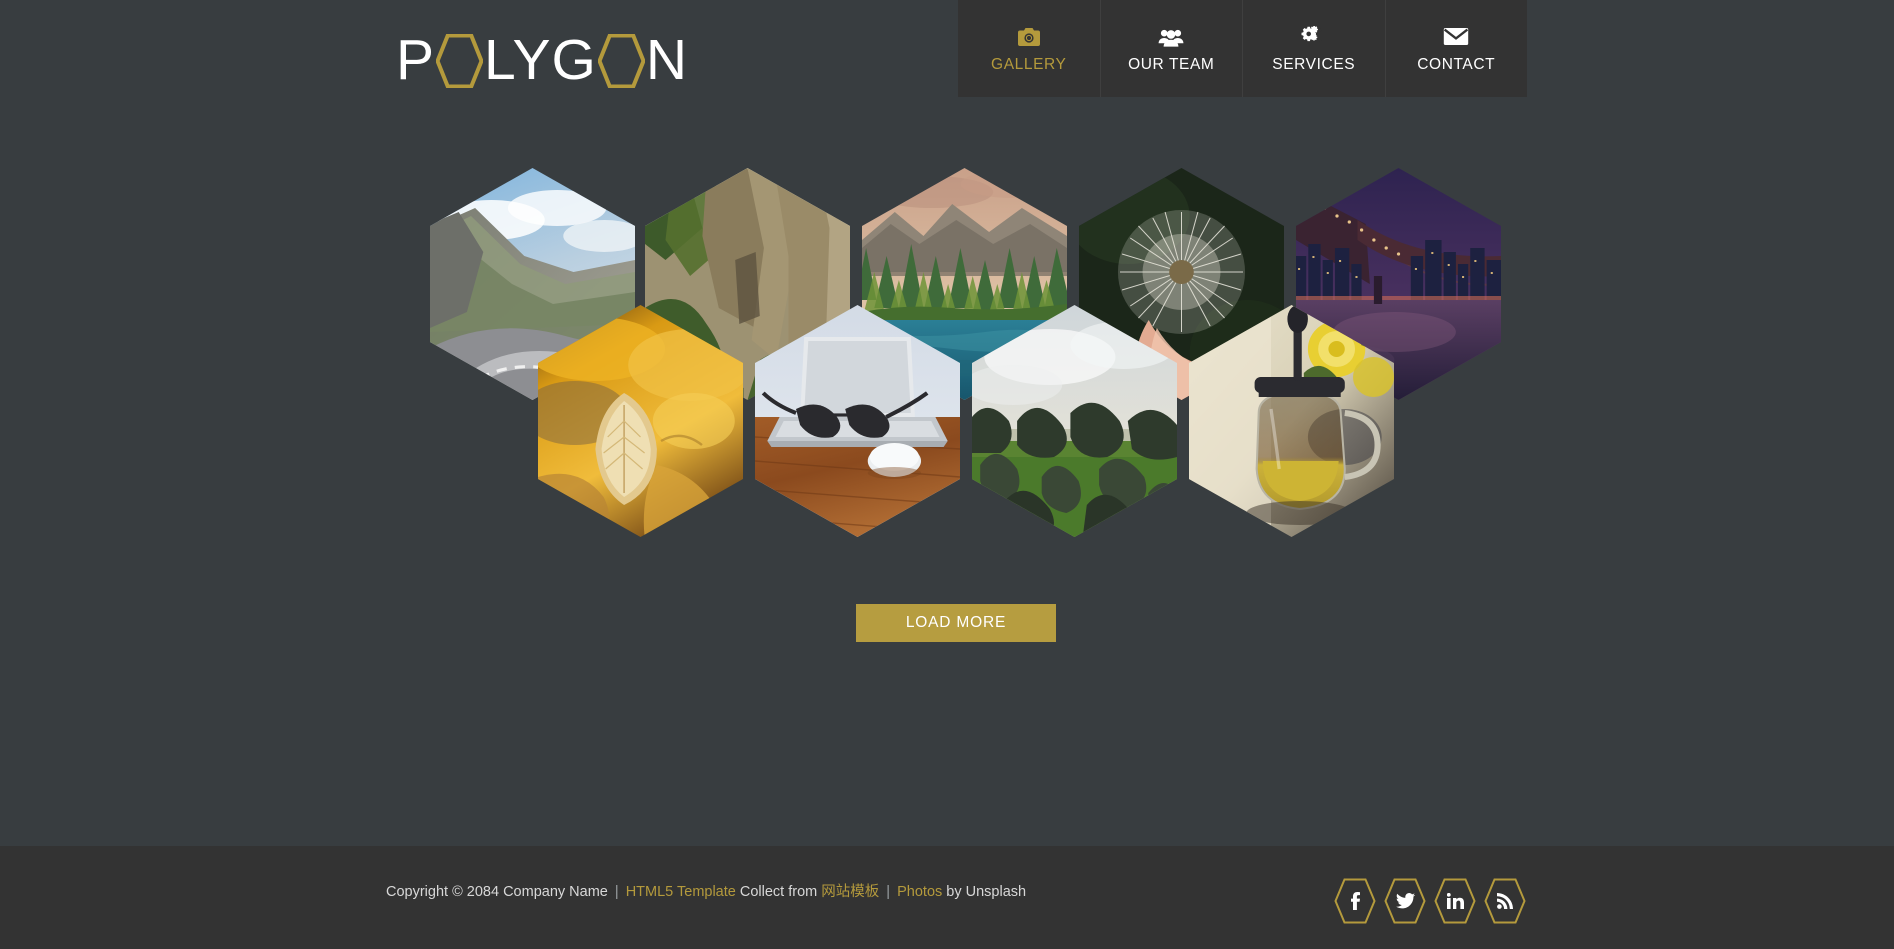 The height and width of the screenshot is (949, 1894). What do you see at coordinates (1314, 64) in the screenshot?
I see `nav-label-services: SERVICES` at bounding box center [1314, 64].